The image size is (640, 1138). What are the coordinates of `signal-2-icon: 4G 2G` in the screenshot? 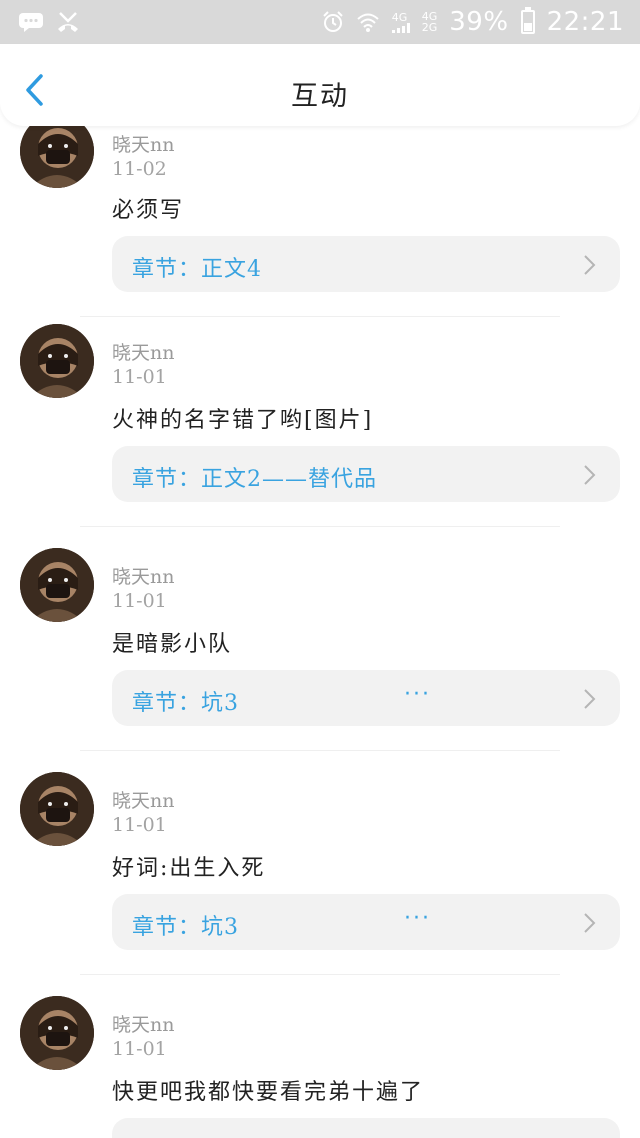 It's located at (430, 22).